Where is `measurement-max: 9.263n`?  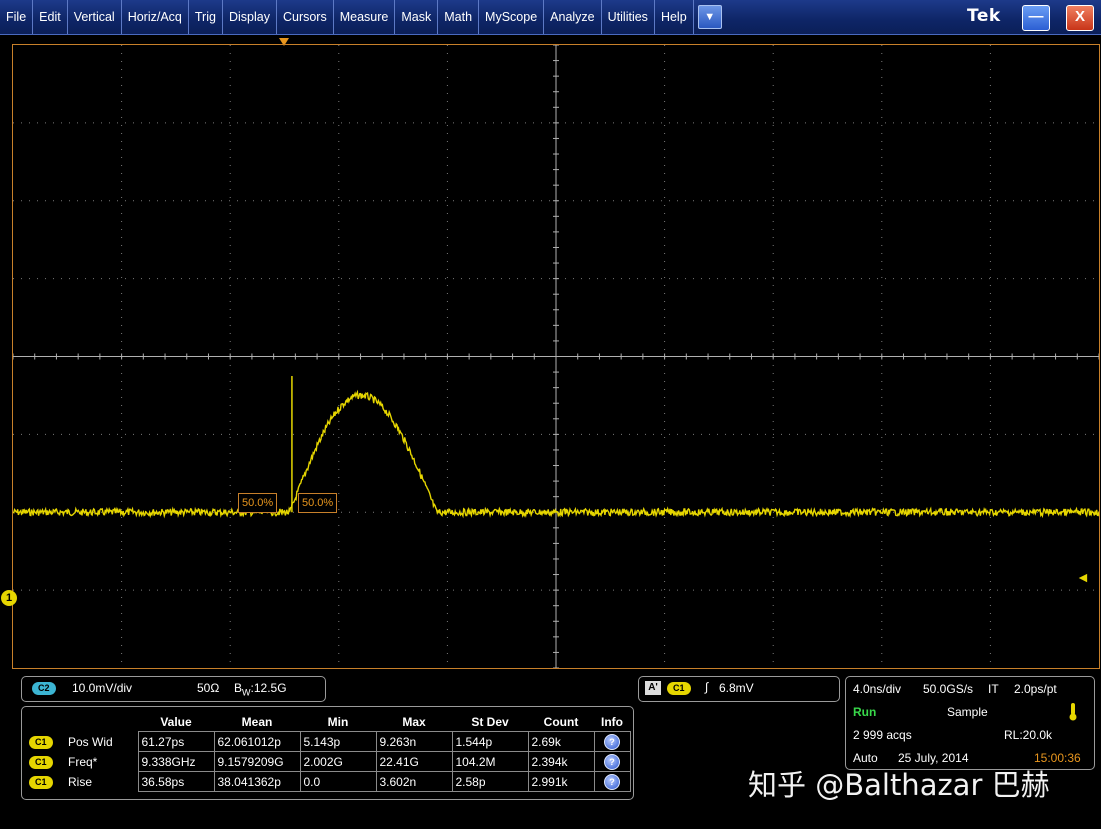
measurement-max: 9.263n is located at coordinates (414, 741).